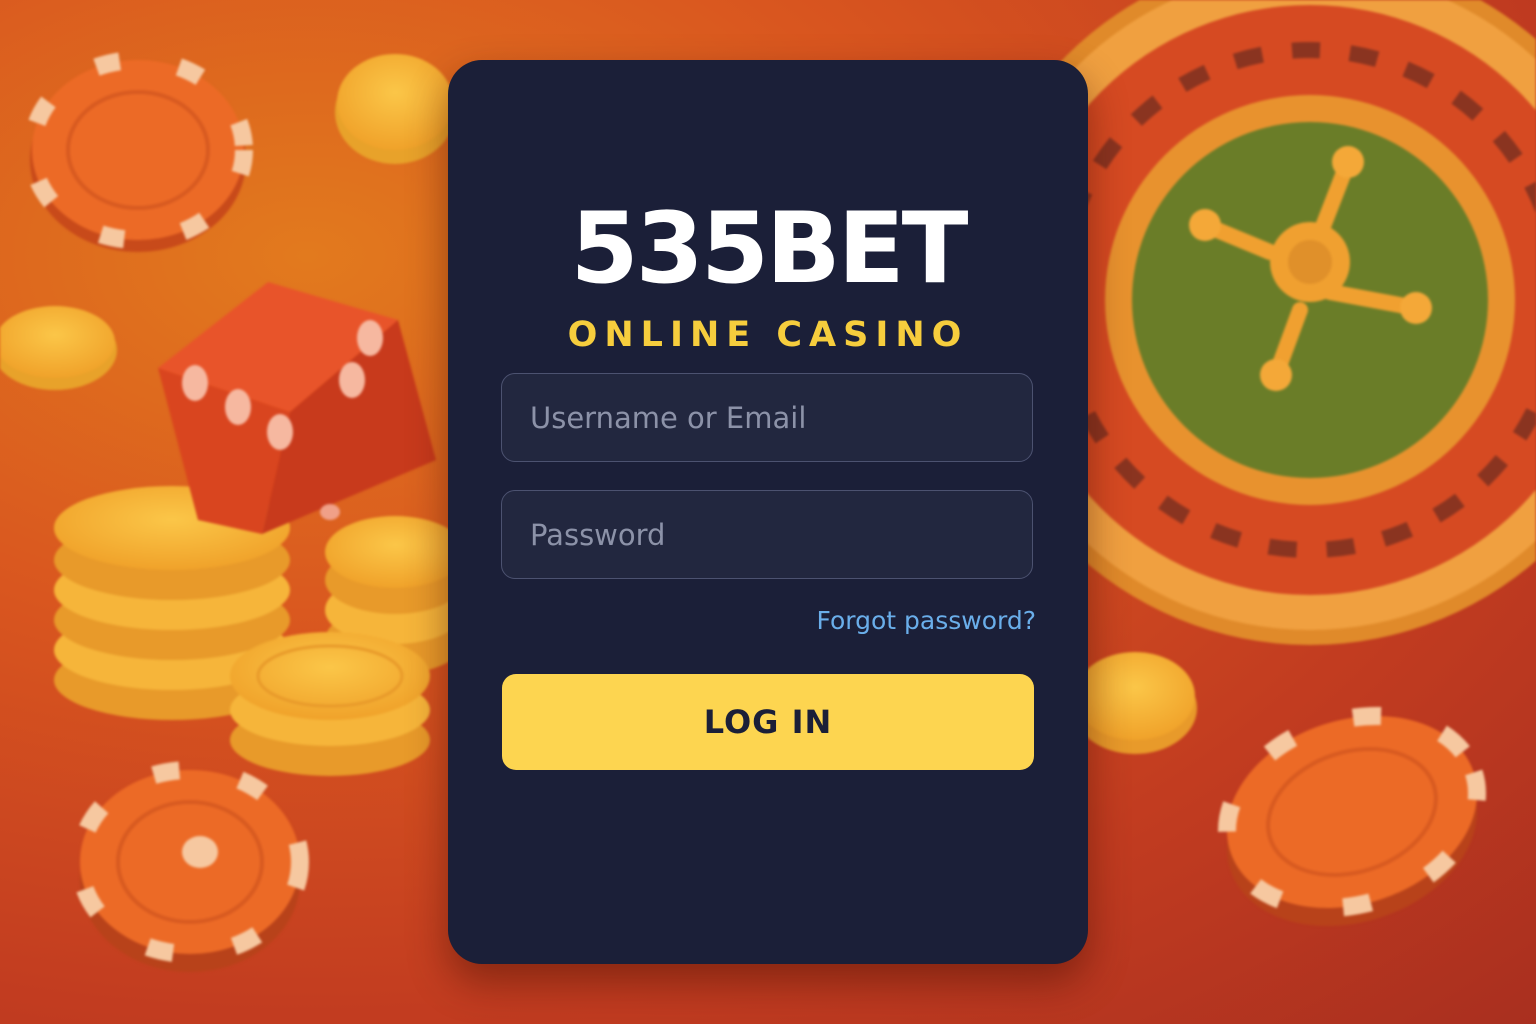  Describe the element at coordinates (768, 722) in the screenshot. I see `login-button: LOG IN` at that location.